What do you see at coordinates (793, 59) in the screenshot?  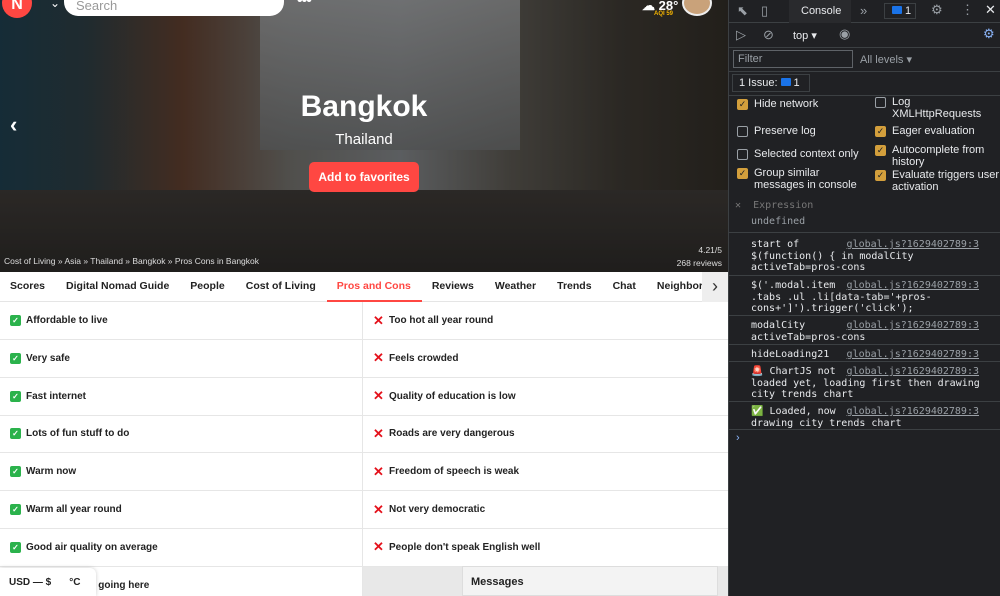 I see `filter-input: Filter` at bounding box center [793, 59].